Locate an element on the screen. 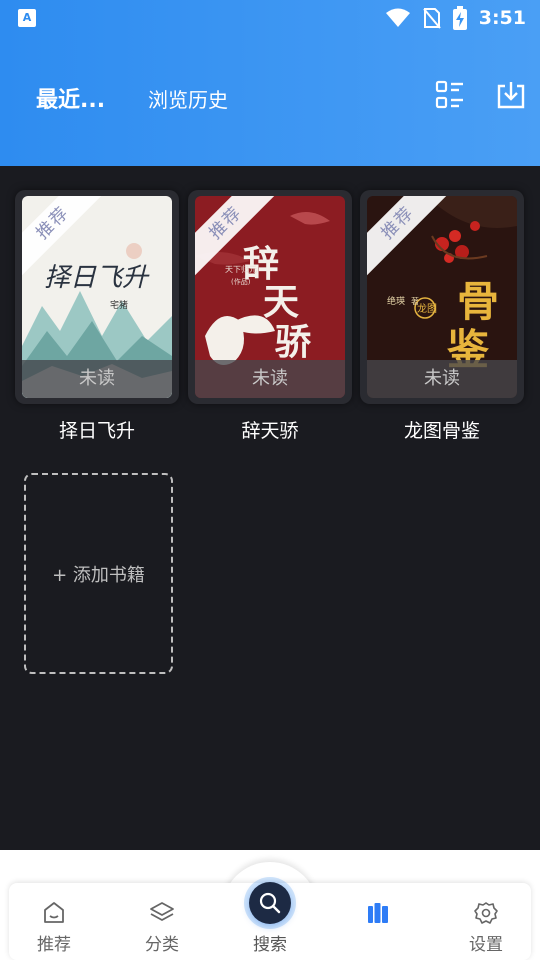 The image size is (540, 960). battery-charging-icon is located at coordinates (459, 18).